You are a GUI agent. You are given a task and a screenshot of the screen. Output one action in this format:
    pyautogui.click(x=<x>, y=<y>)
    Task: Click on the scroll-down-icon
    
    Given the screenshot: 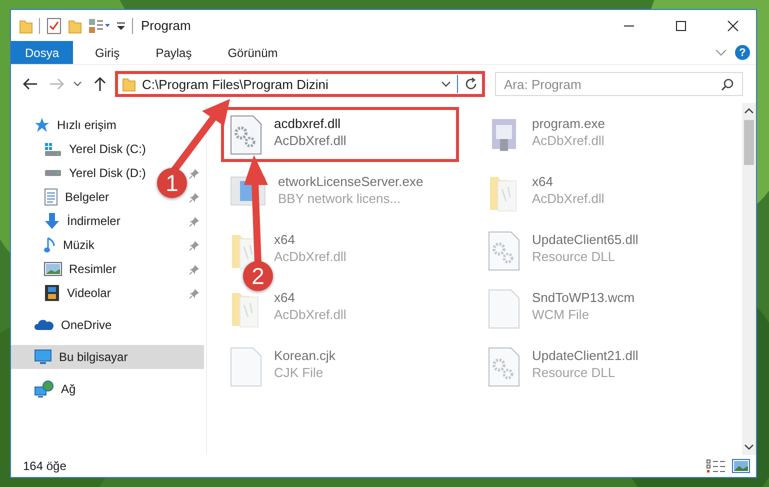 What is the action you would take?
    pyautogui.click(x=749, y=447)
    